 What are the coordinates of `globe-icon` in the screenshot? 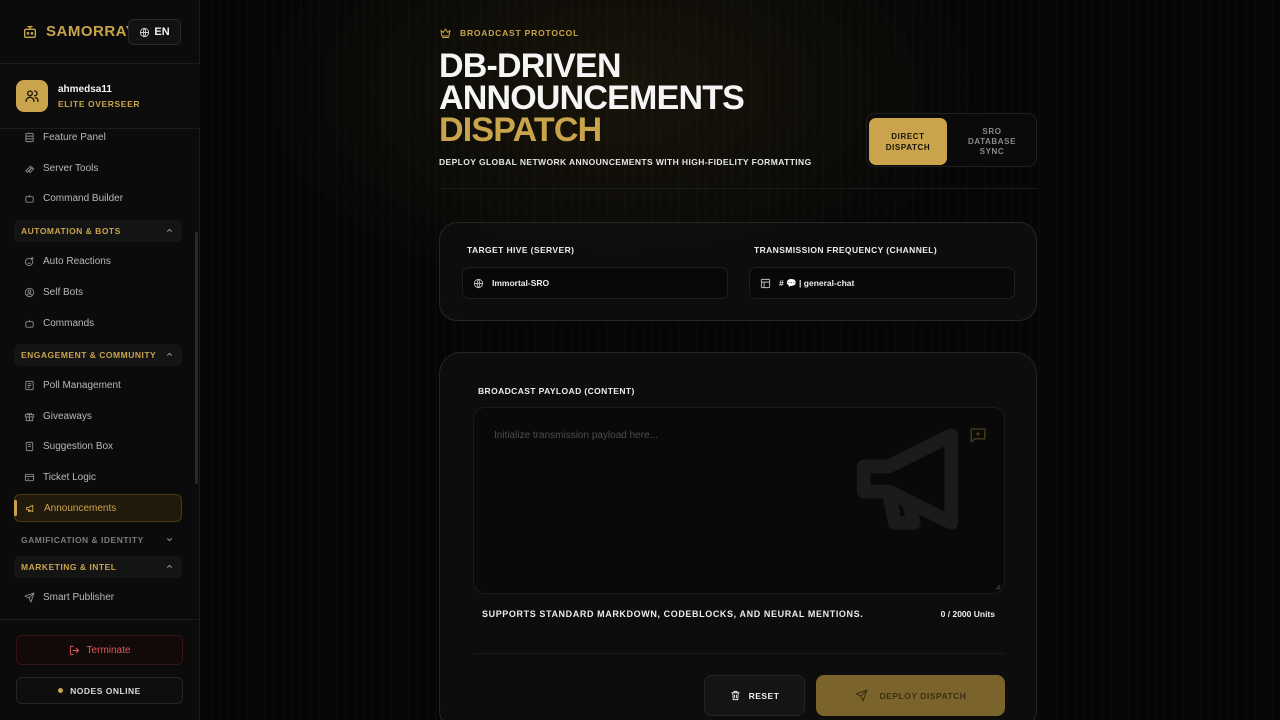 It's located at (478, 283).